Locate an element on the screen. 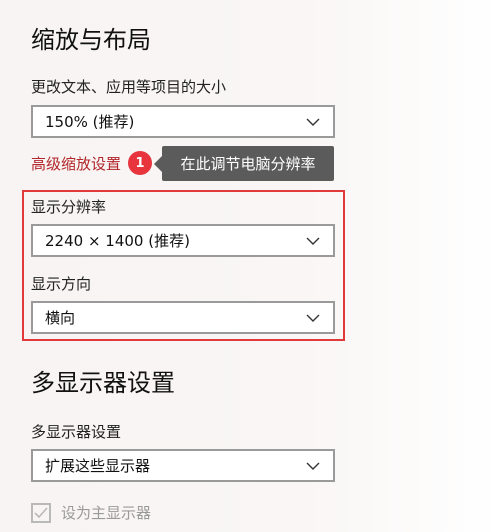 The height and width of the screenshot is (532, 500). multi-display-dropdown: 扩展这些显示器 is located at coordinates (183, 465).